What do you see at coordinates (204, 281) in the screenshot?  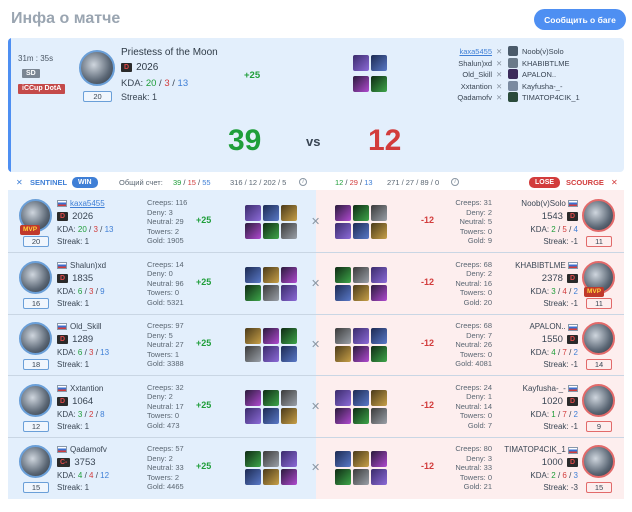 I see `rating-delta: +25` at bounding box center [204, 281].